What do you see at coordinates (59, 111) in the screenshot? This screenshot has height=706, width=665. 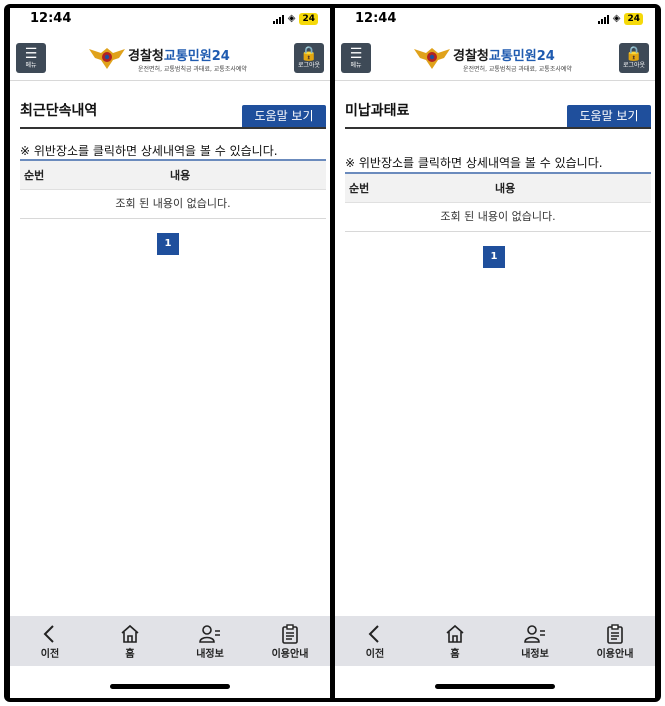 I see `page-title: 최근단속내역` at bounding box center [59, 111].